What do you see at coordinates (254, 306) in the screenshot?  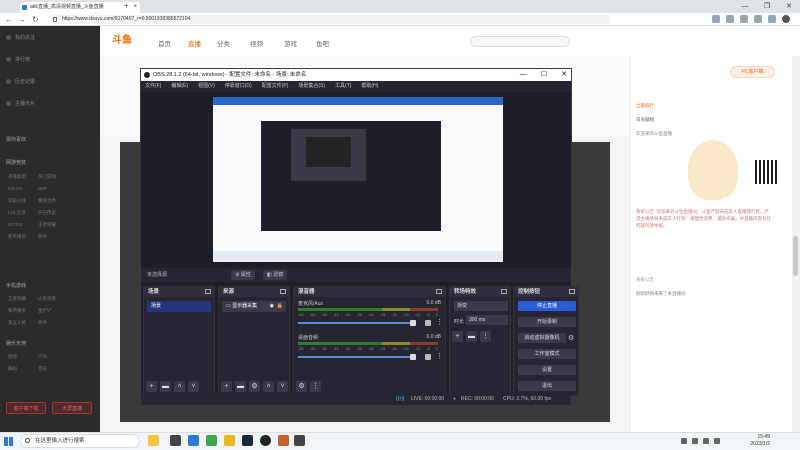 I see `source-item: ▭ 显示器采集 ◉ 🔒` at bounding box center [254, 306].